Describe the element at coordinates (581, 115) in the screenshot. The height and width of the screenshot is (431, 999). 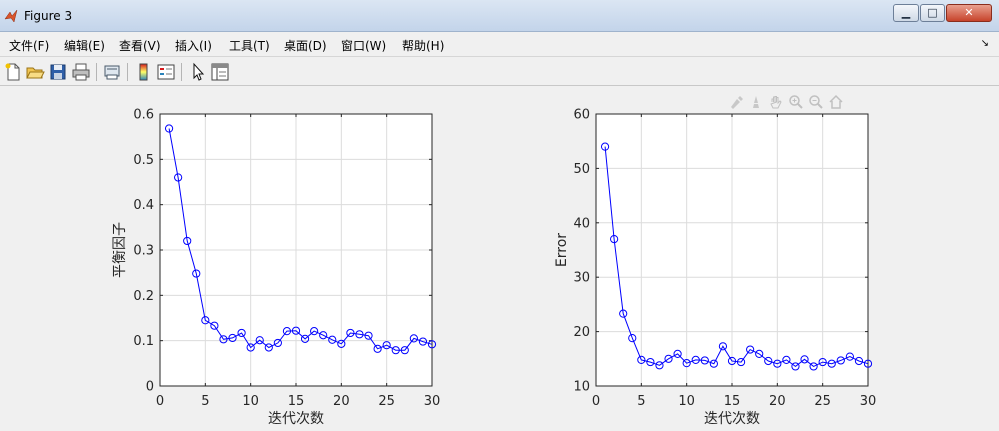
I see `y-tick-label: 60` at that location.